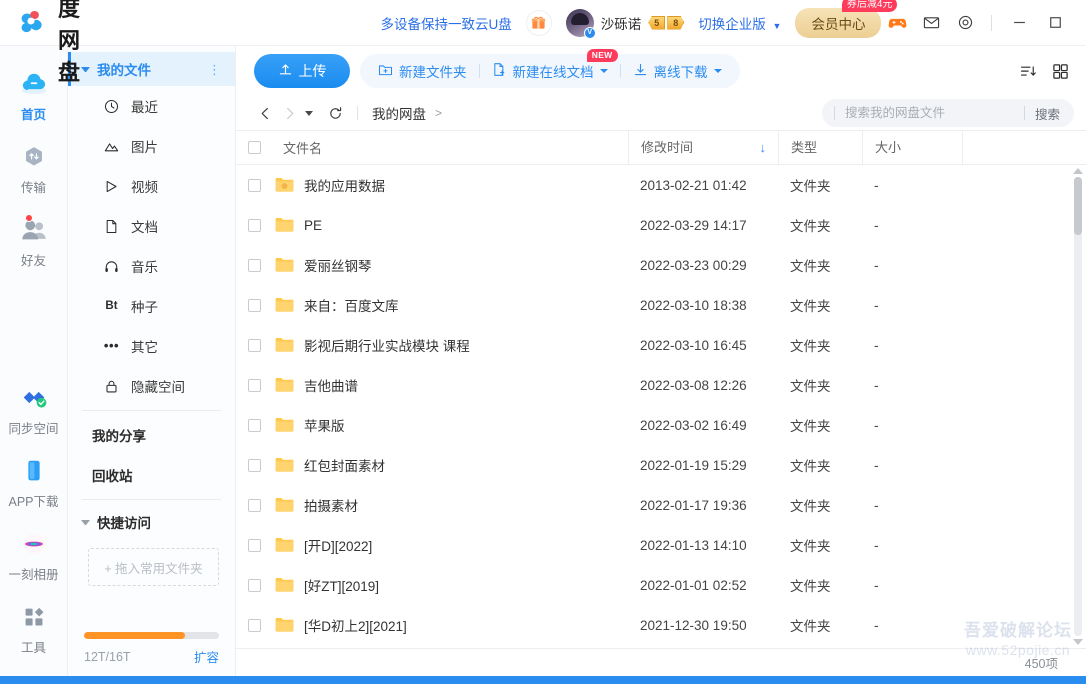  I want to click on table-row: 拍摄素材 2022-01-17 19:36 文件夹 -, so click(661, 505).